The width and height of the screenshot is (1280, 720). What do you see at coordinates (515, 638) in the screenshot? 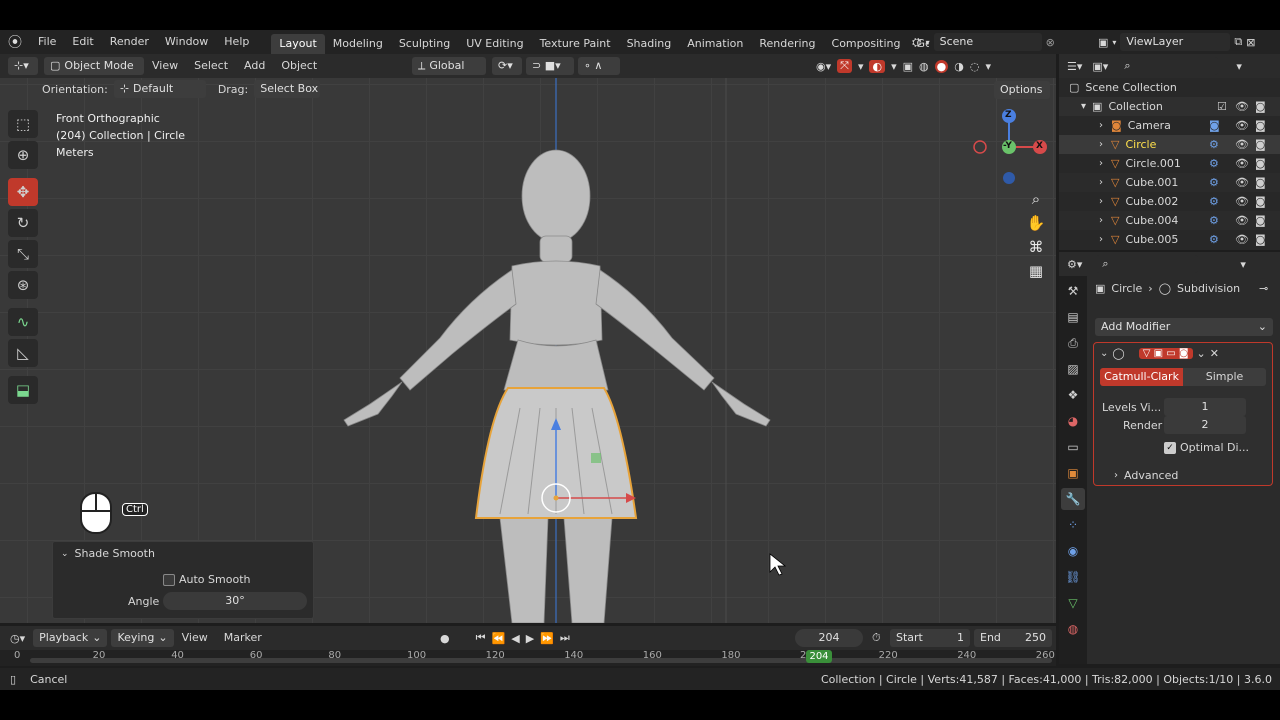
I see `play-reverse-icon: ◀` at bounding box center [515, 638].